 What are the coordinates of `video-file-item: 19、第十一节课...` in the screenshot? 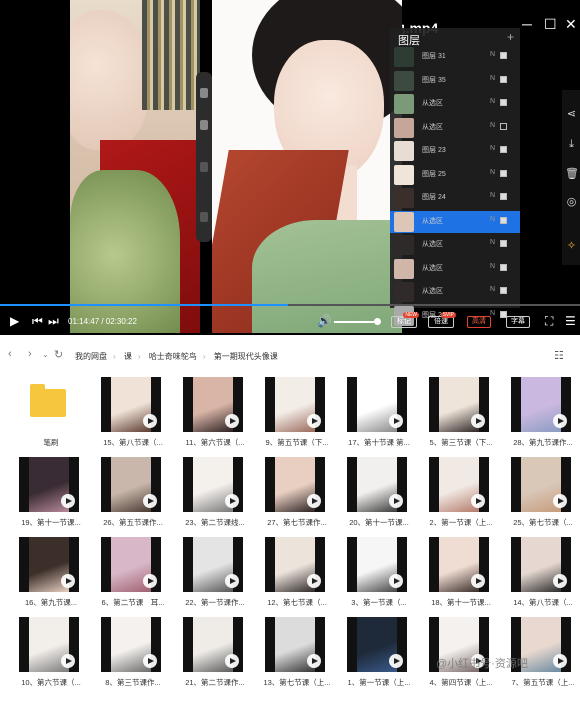 It's located at (54, 501).